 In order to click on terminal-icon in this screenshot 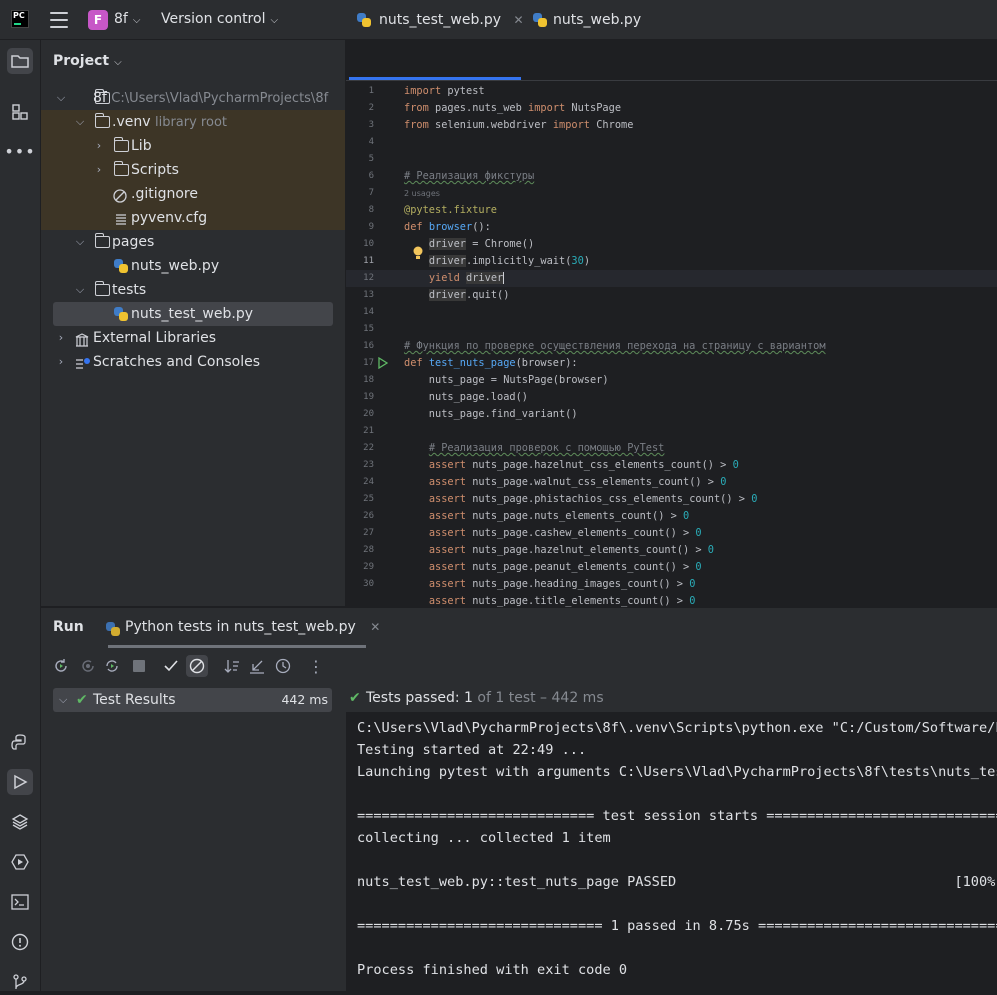, I will do `click(20, 902)`.